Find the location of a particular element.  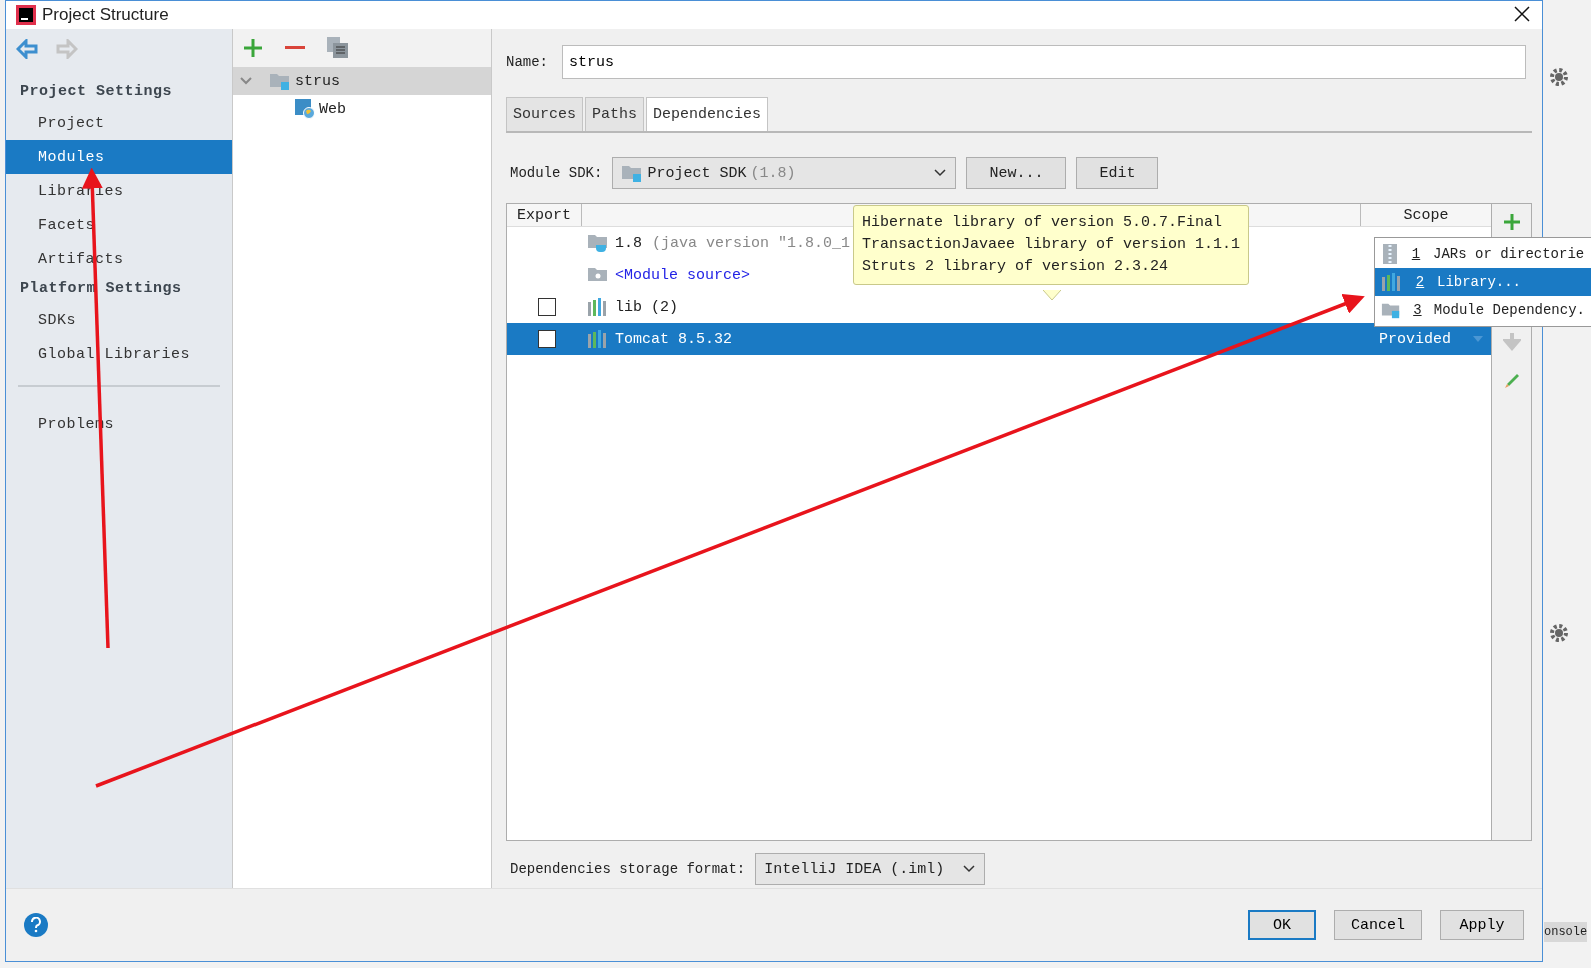

tree-label: Web is located at coordinates (332, 109).